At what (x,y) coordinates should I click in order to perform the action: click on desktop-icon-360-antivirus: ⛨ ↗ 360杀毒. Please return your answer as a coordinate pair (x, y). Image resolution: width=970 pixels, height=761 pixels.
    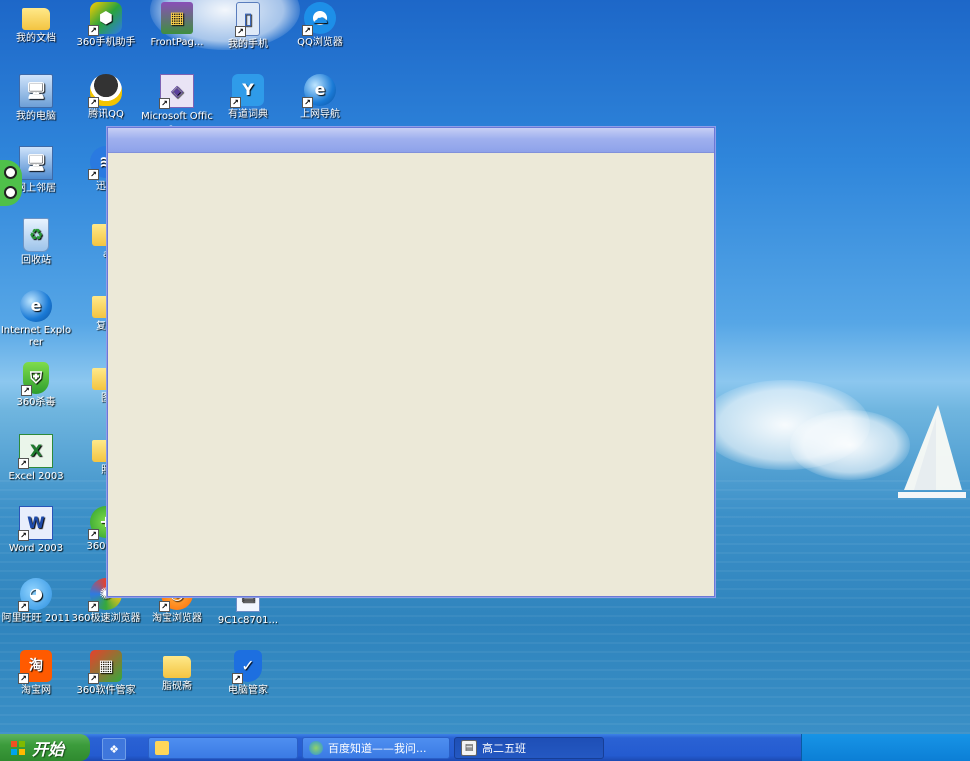
    Looking at the image, I should click on (36, 385).